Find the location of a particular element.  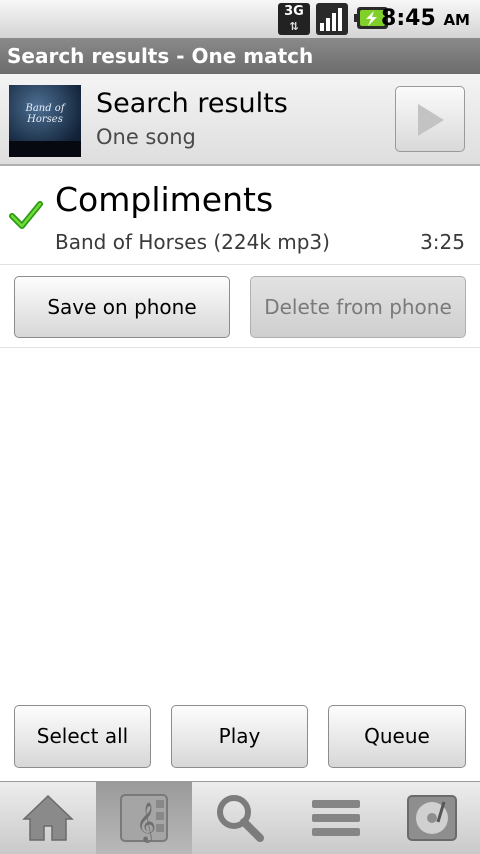

now-playing-icon is located at coordinates (432, 818).